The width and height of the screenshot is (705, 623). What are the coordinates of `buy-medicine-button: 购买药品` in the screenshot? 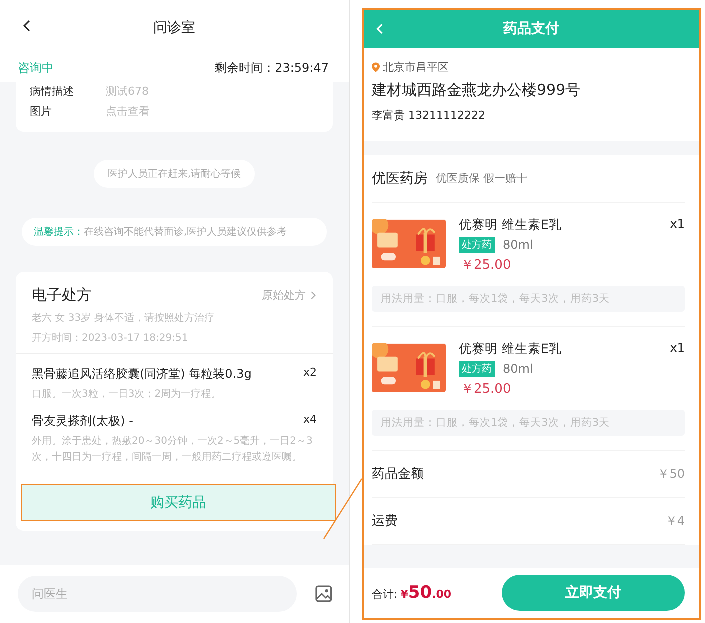 It's located at (178, 502).